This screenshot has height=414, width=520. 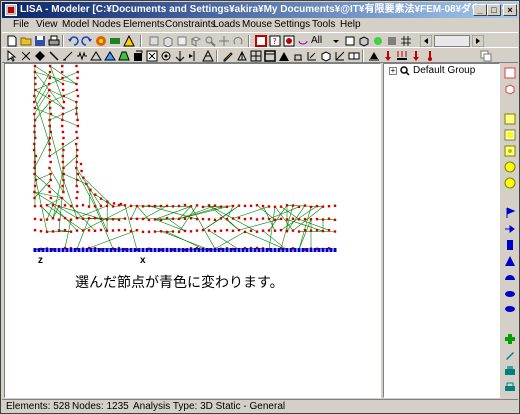 I want to click on teal-stack-icon, so click(x=510, y=387).